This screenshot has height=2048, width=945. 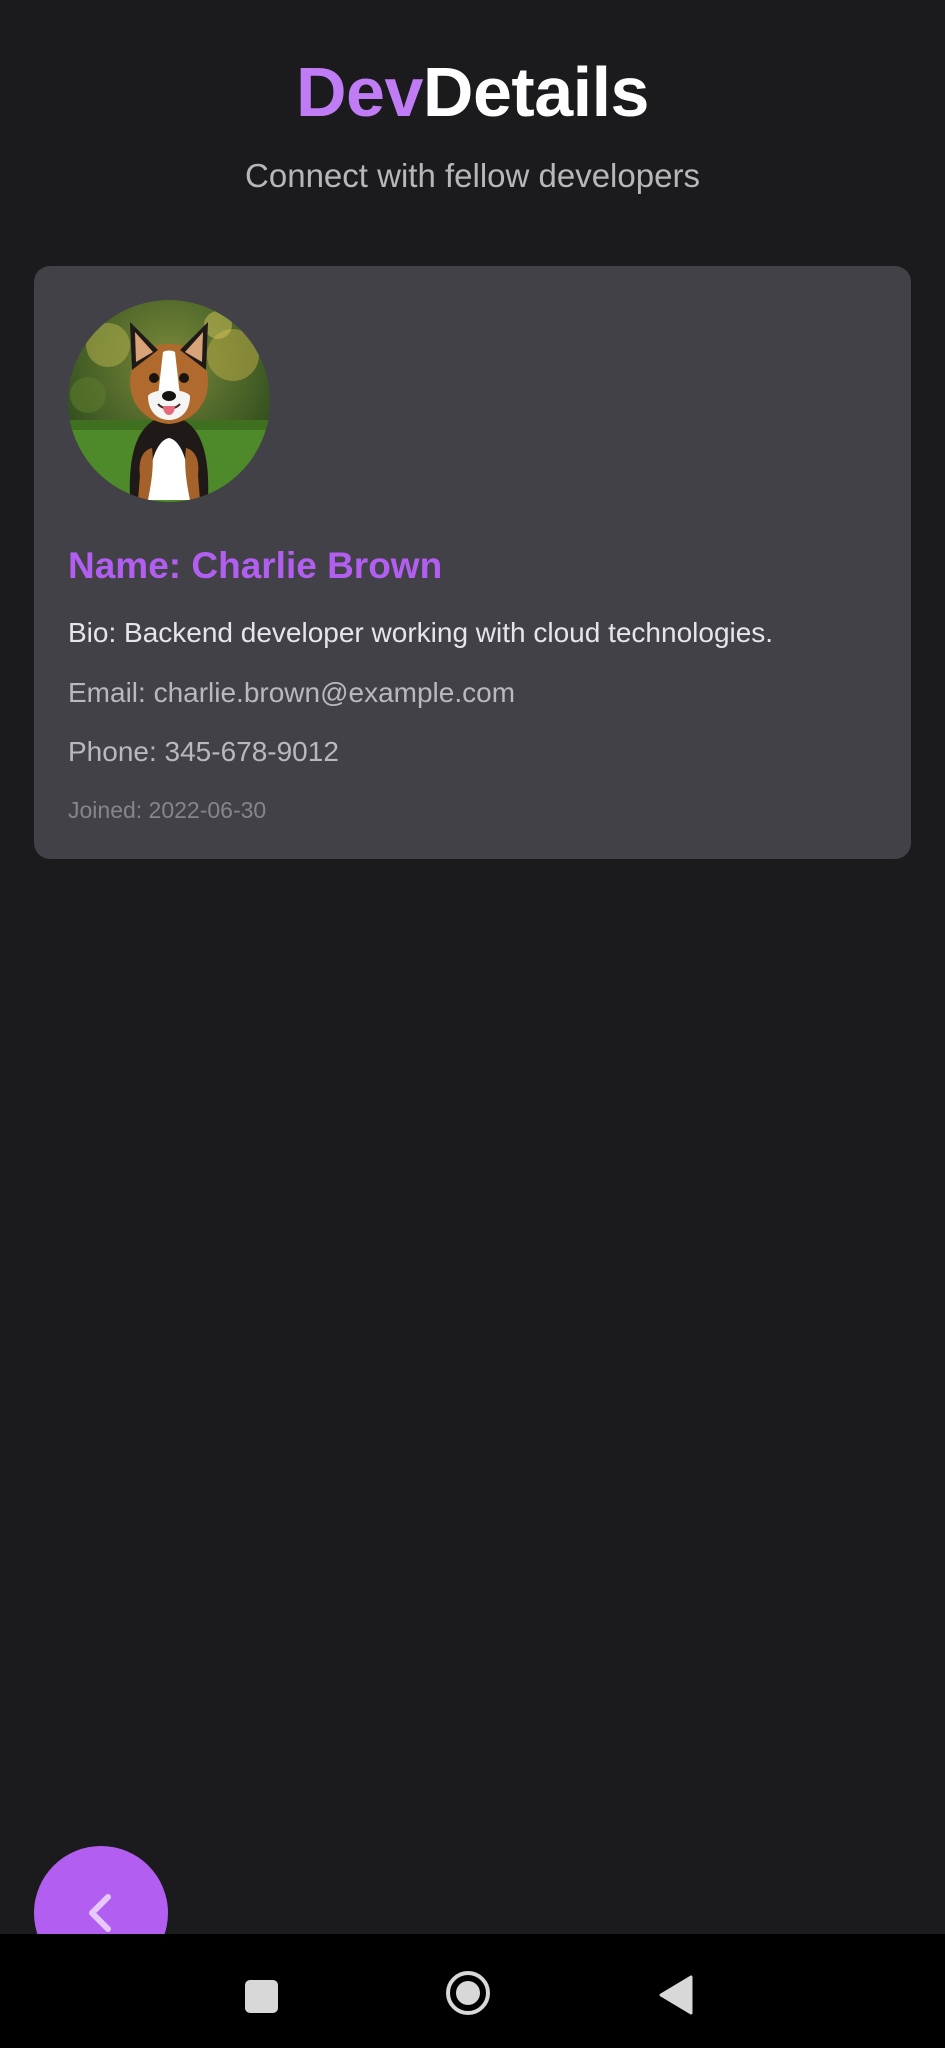 What do you see at coordinates (472, 175) in the screenshot?
I see `app-subtitle: Connect with fellow developers` at bounding box center [472, 175].